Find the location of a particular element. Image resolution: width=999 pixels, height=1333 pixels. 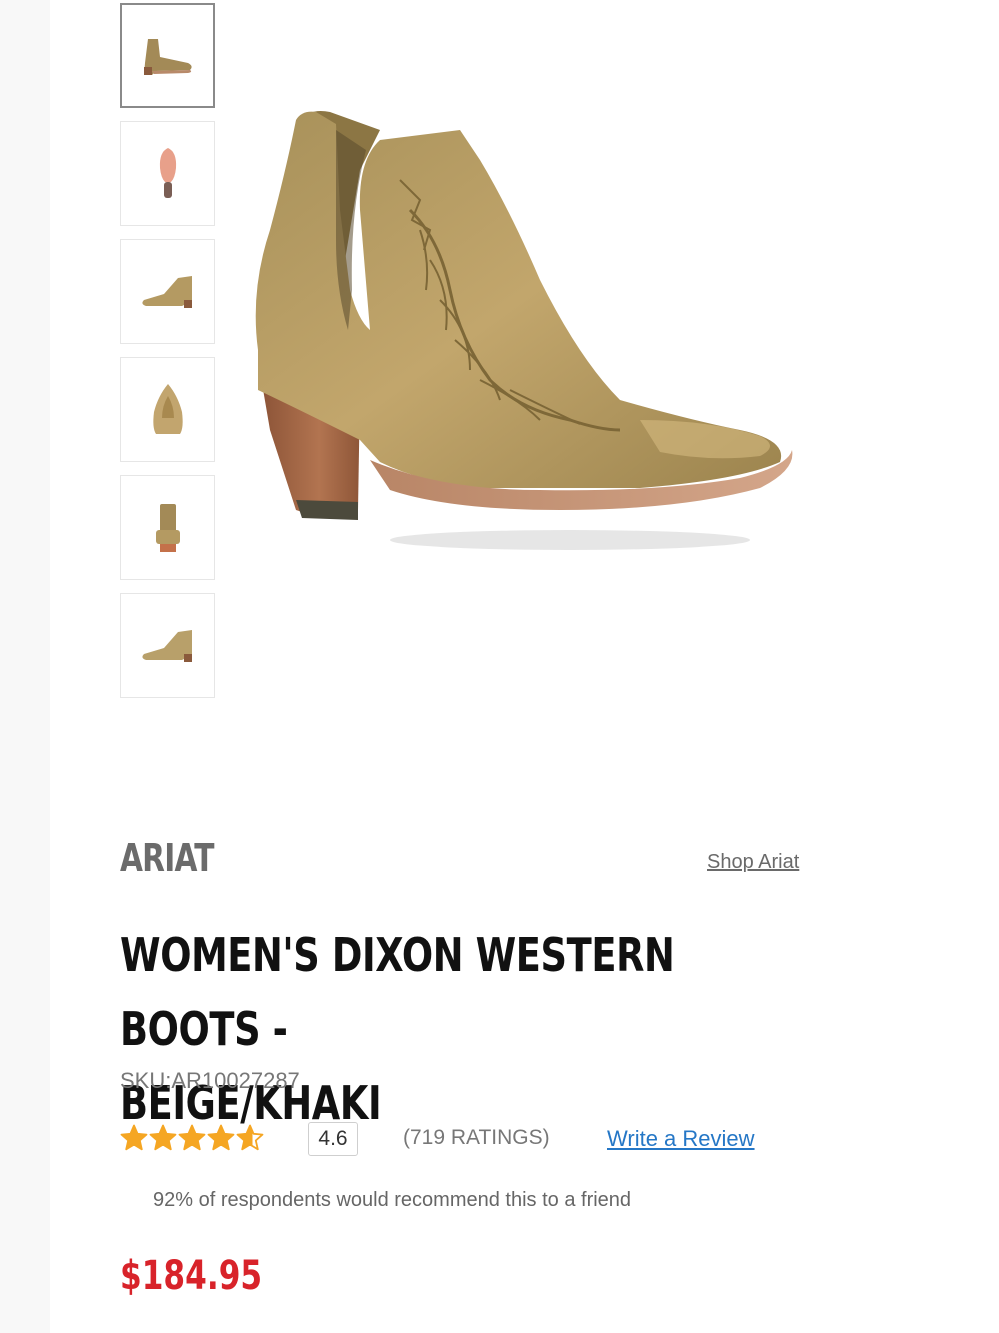

boot-front-thumbnail-icon is located at coordinates (167, 408).